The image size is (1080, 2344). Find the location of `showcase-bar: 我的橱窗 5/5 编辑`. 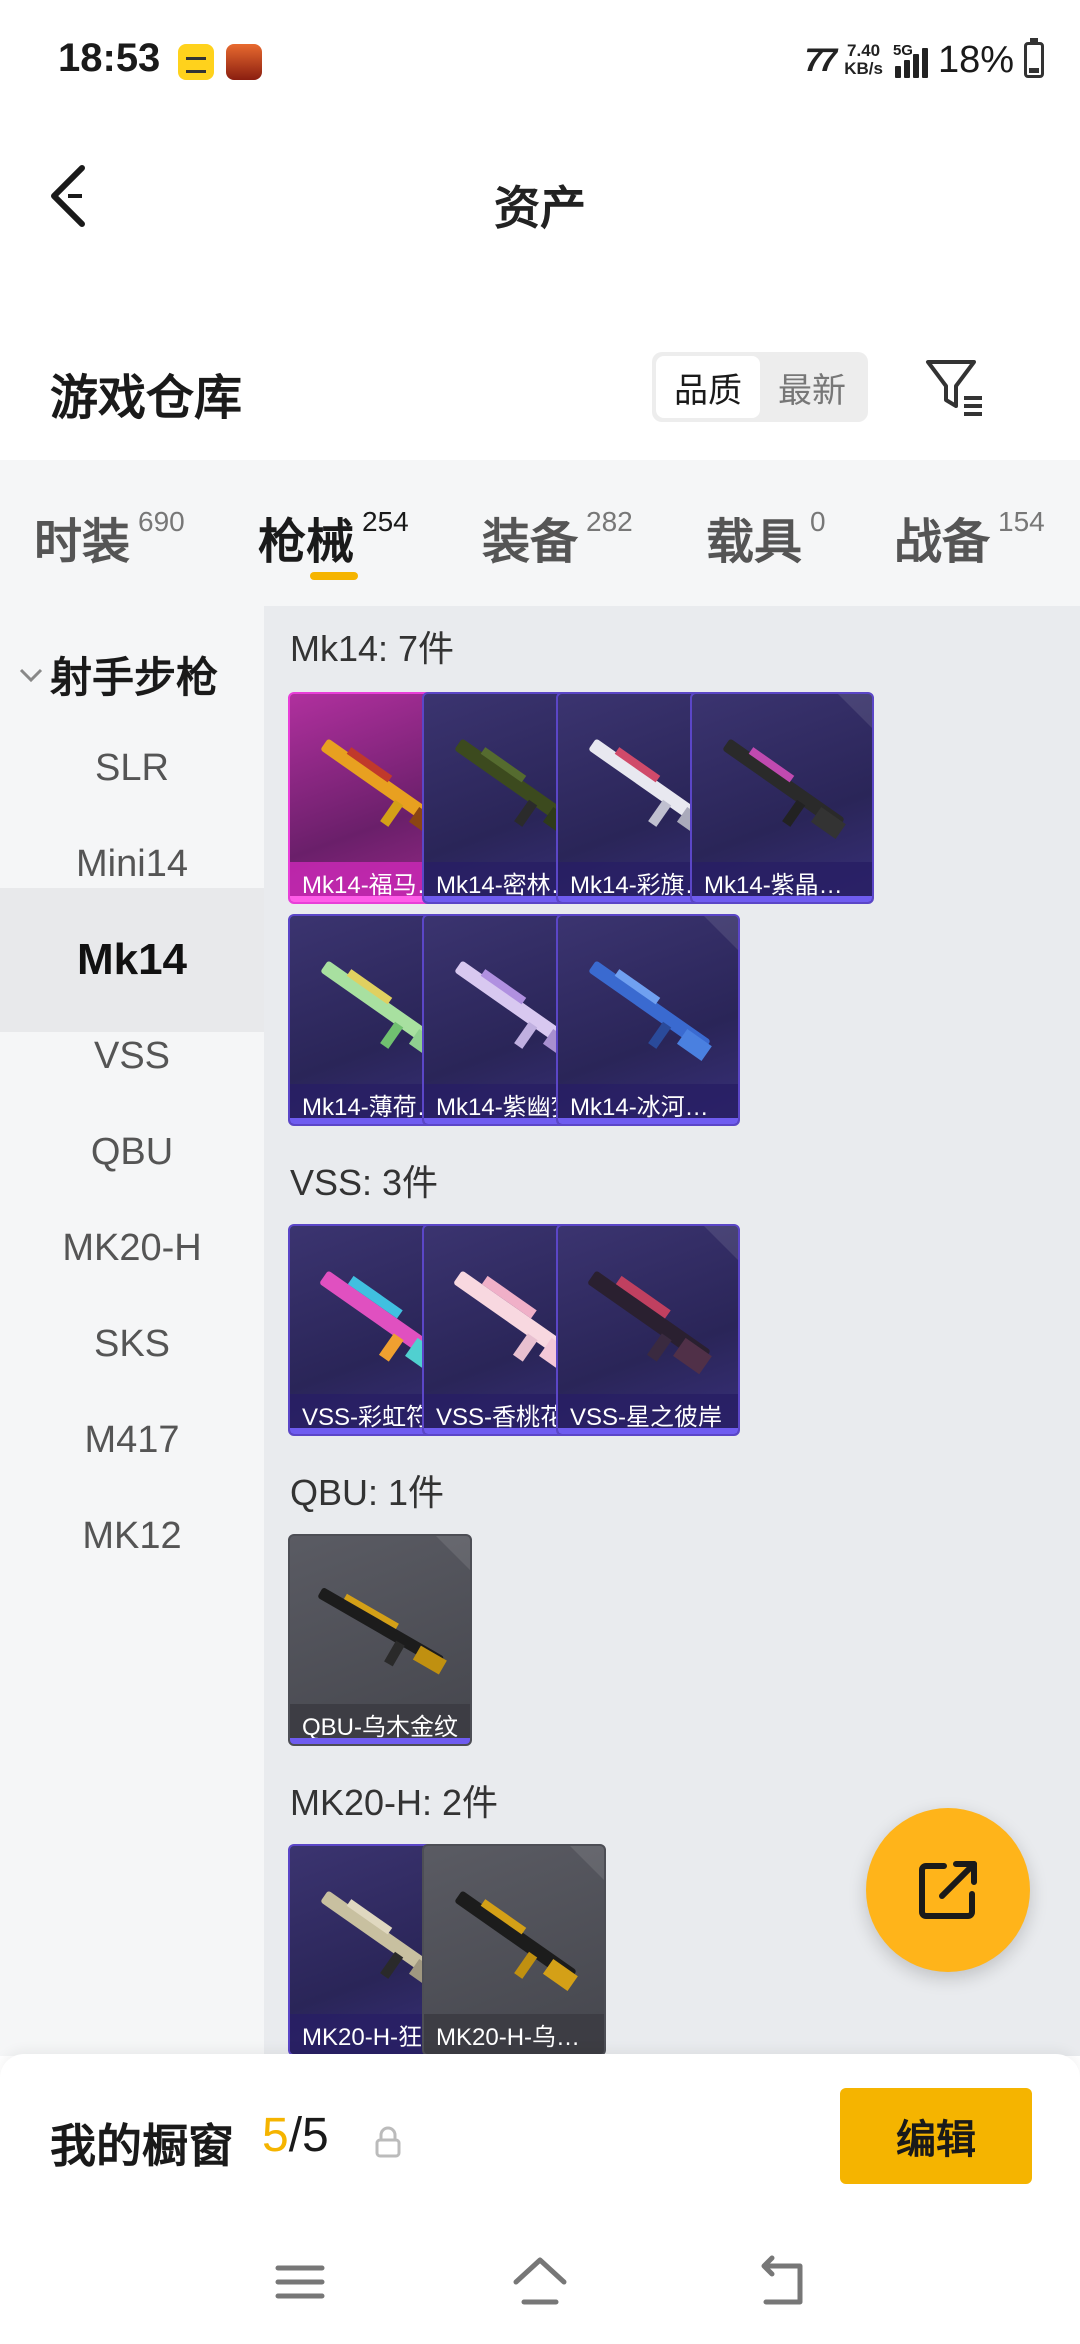

showcase-bar: 我的橱窗 5/5 编辑 is located at coordinates (540, 2137).